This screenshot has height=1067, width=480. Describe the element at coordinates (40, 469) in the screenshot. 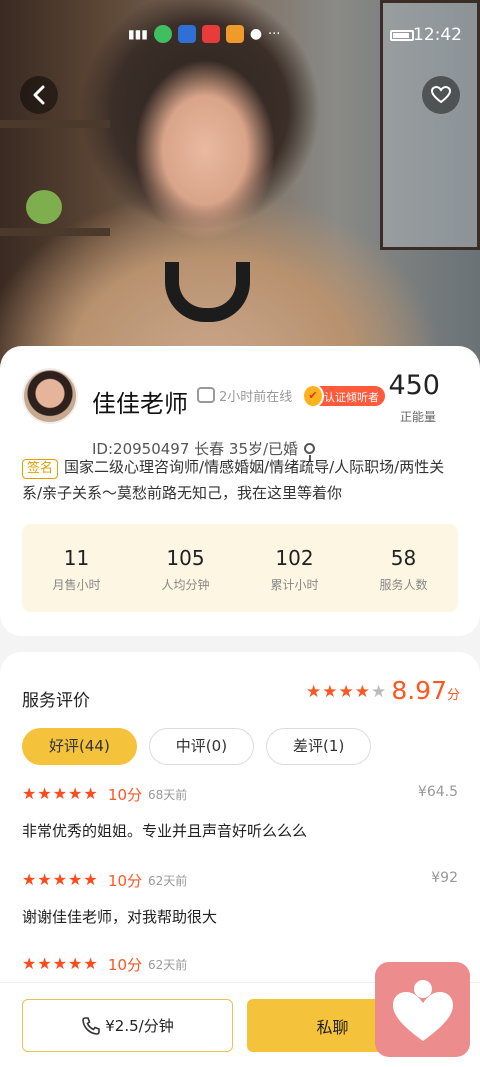

I see `signature-tag: 签名` at that location.